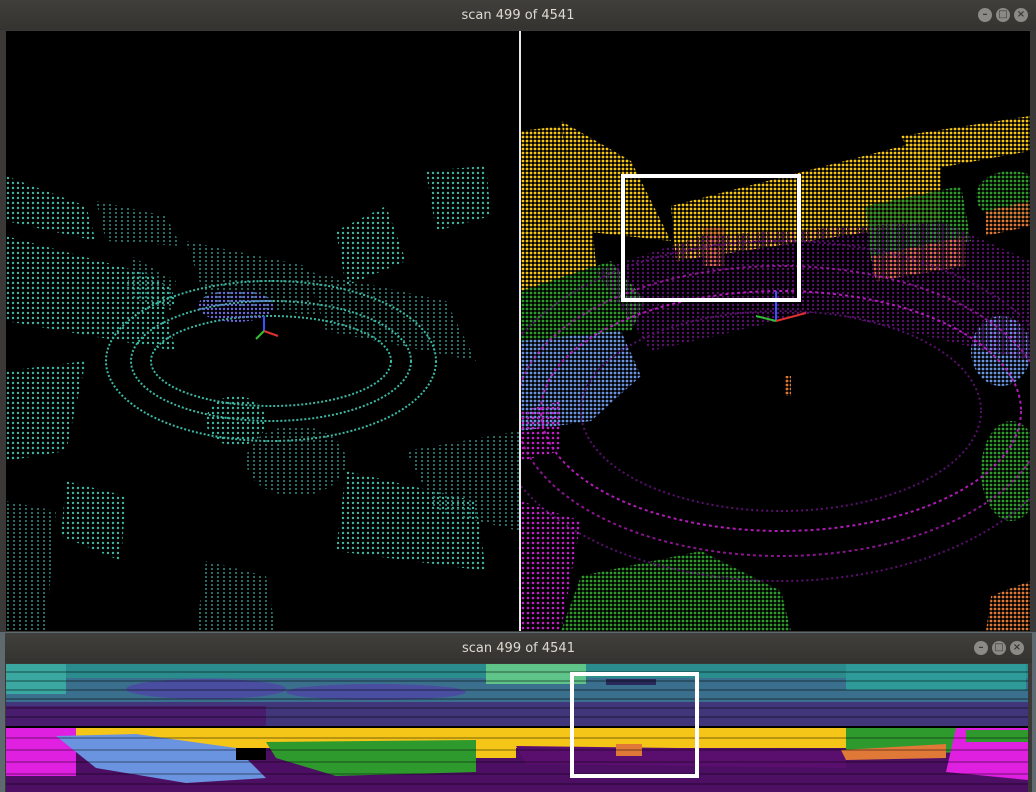  I want to click on range-image-window-title: scan 499 of 4541, so click(518, 648).